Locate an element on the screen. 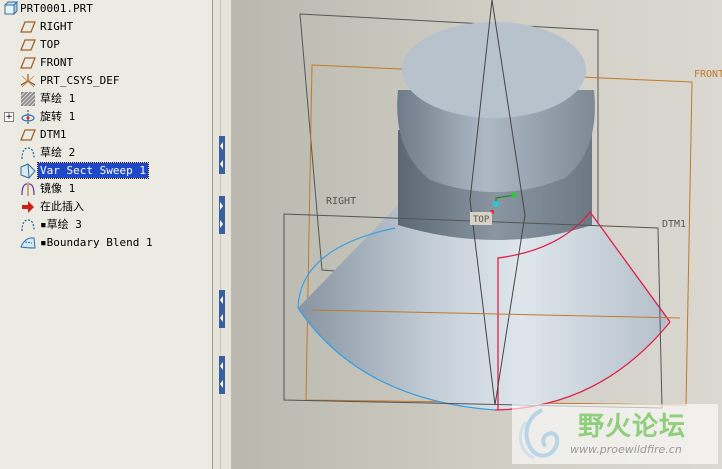 Image resolution: width=722 pixels, height=469 pixels. watermark: 野火论坛 www.proewildfire.cn is located at coordinates (615, 434).